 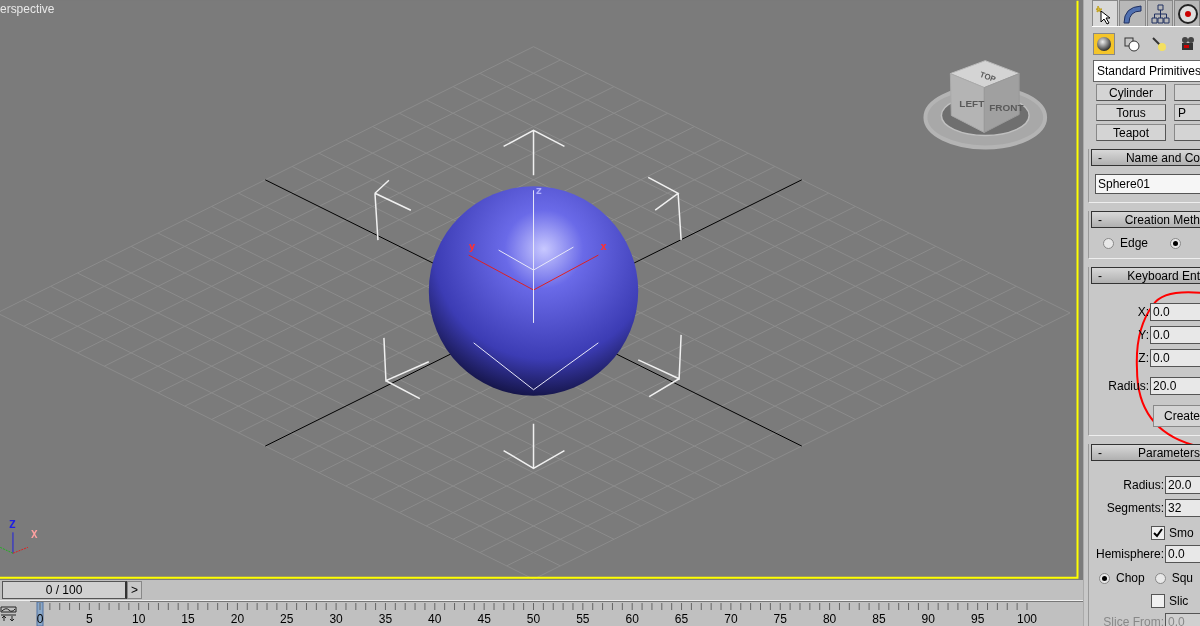 What do you see at coordinates (64, 590) in the screenshot?
I see `time-slider-thumb: 0 / 100` at bounding box center [64, 590].